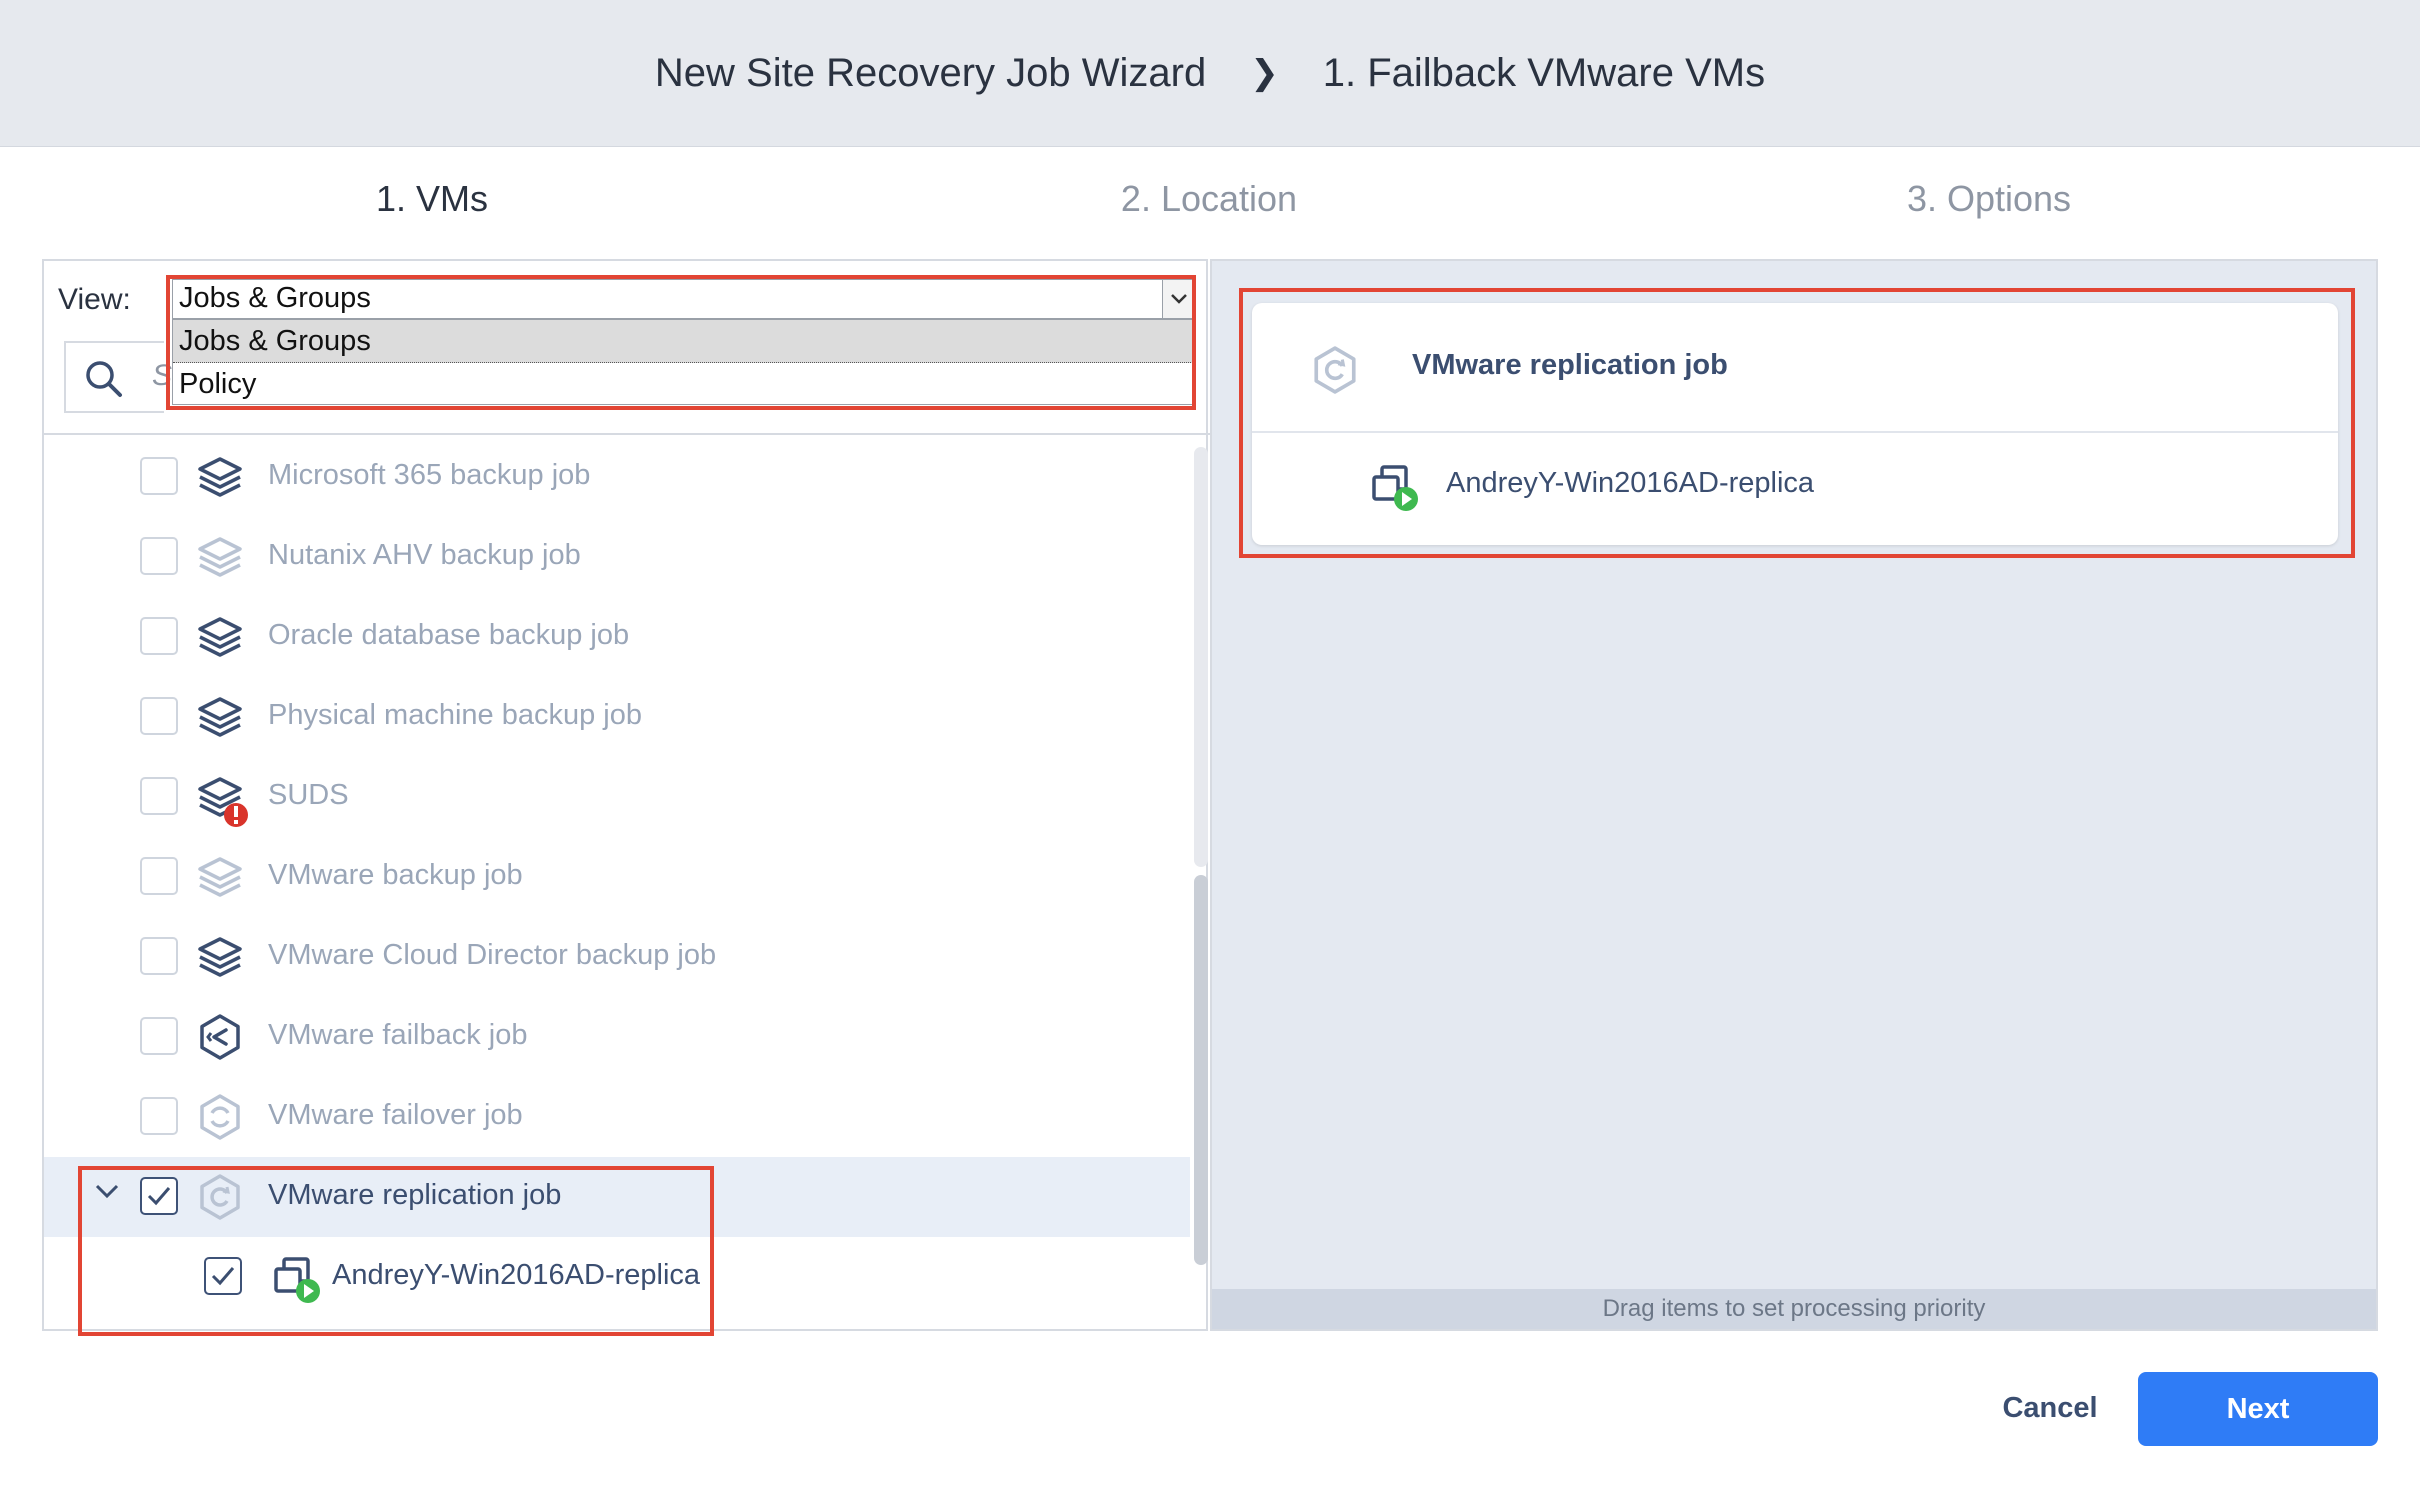 This screenshot has height=1486, width=2420. Describe the element at coordinates (684, 341) in the screenshot. I see `view-option-jobs-groups: Jobs & Groups` at that location.